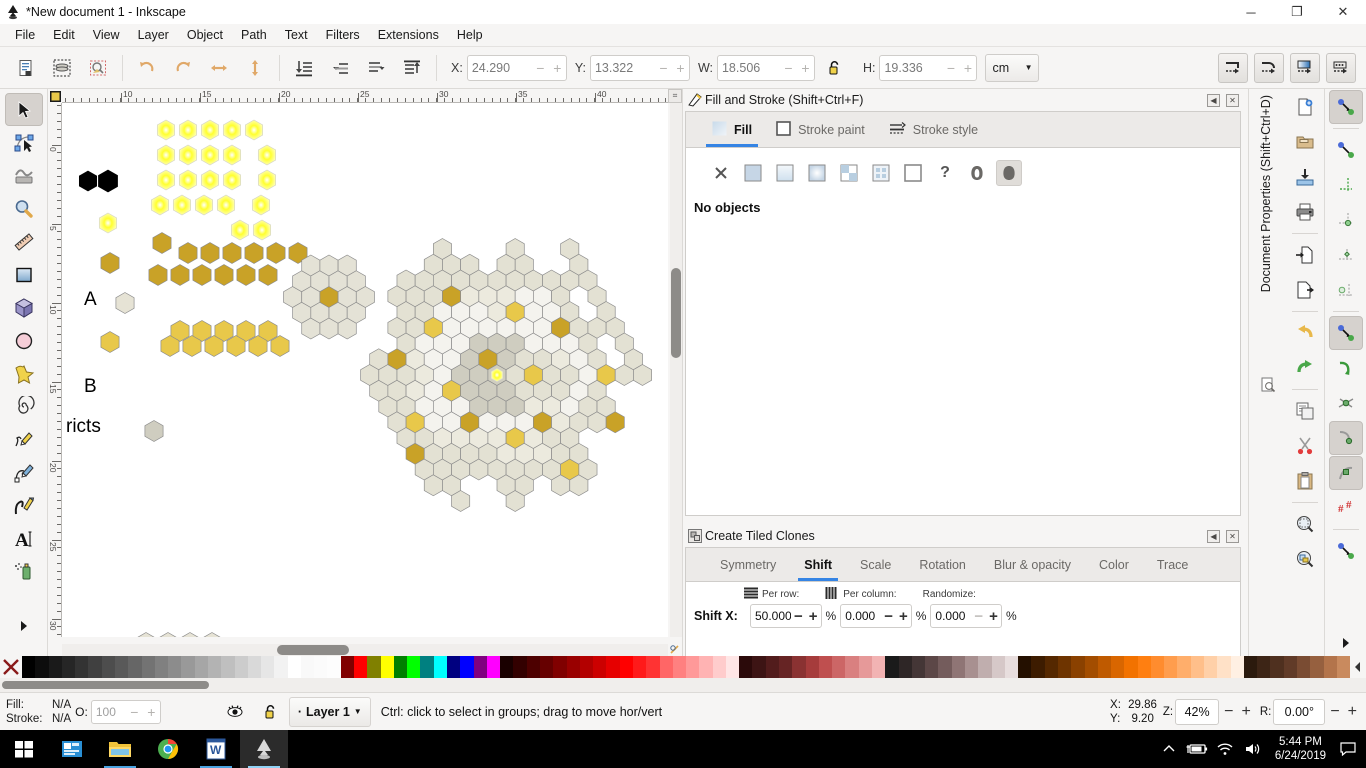  Describe the element at coordinates (1345, 333) in the screenshot. I see `snap-nodes-paths-icon` at that location.